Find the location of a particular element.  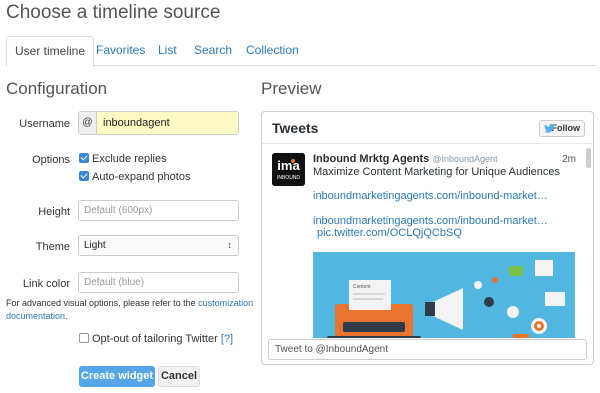

tab-collection: Collection is located at coordinates (272, 51).